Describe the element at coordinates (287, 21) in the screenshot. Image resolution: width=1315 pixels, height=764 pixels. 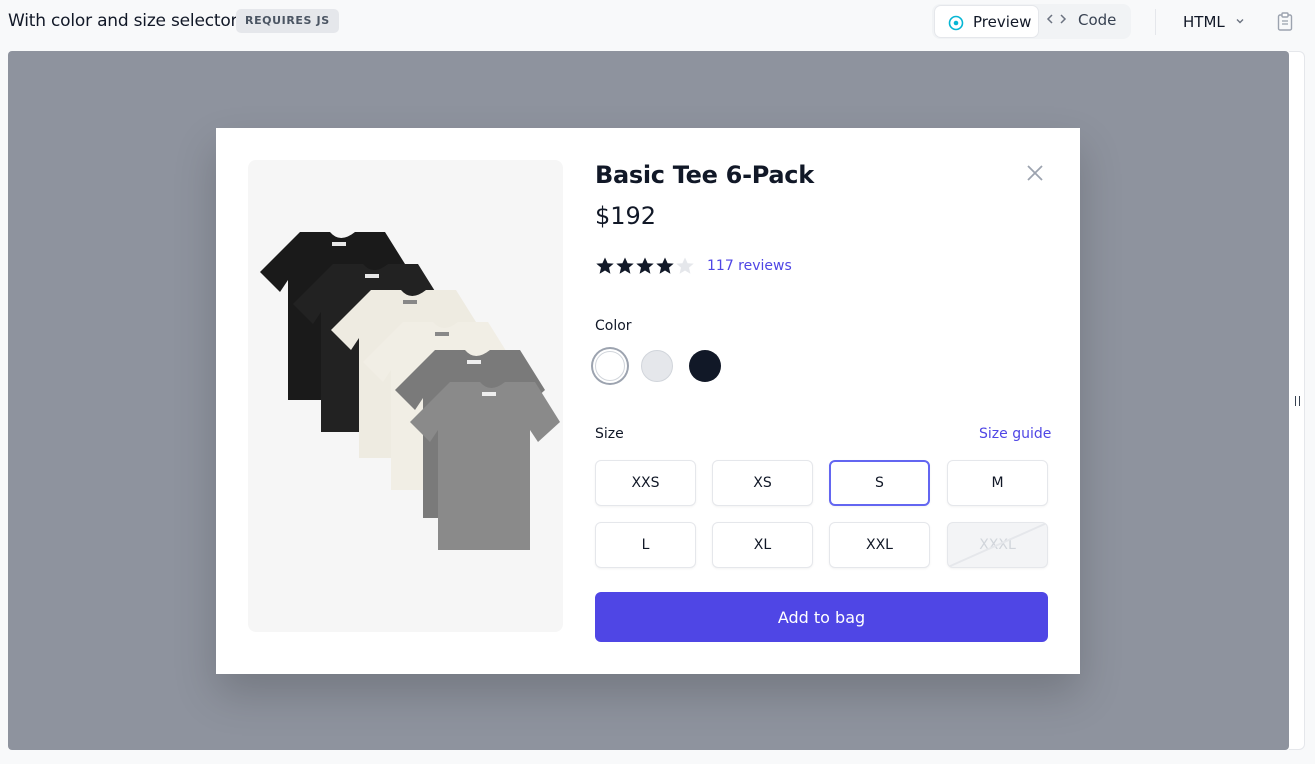
I see `requires-js-badge: REQUIRES JS` at that location.